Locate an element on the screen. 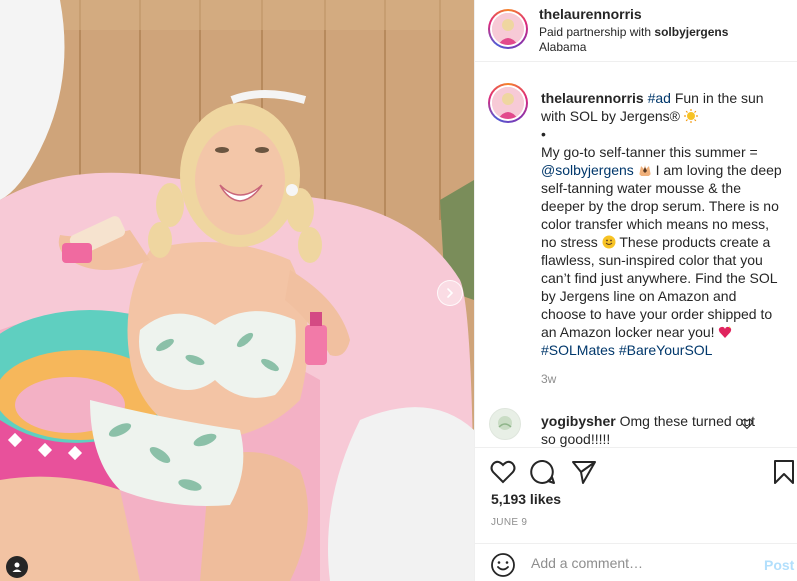  paid-partnership-prefix: Paid partnership with is located at coordinates (597, 32).